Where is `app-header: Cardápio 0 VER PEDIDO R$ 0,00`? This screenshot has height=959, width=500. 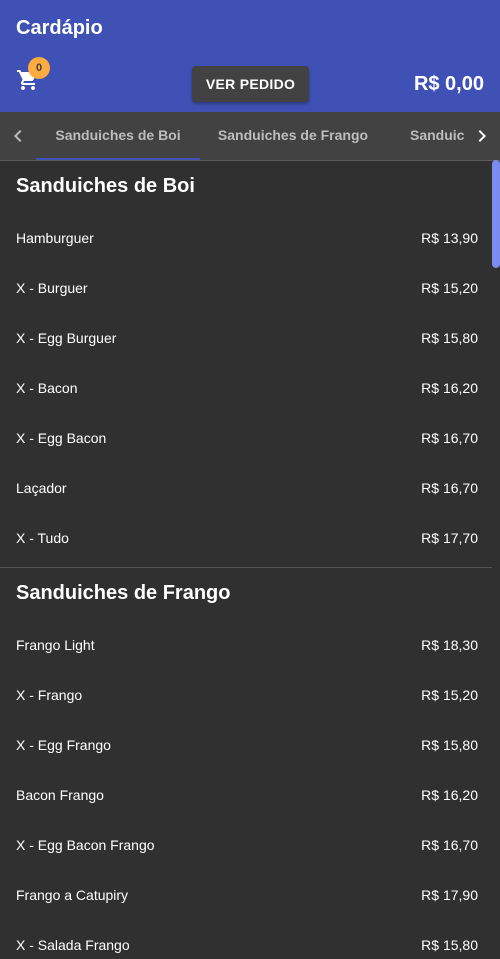 app-header: Cardápio 0 VER PEDIDO R$ 0,00 is located at coordinates (250, 56).